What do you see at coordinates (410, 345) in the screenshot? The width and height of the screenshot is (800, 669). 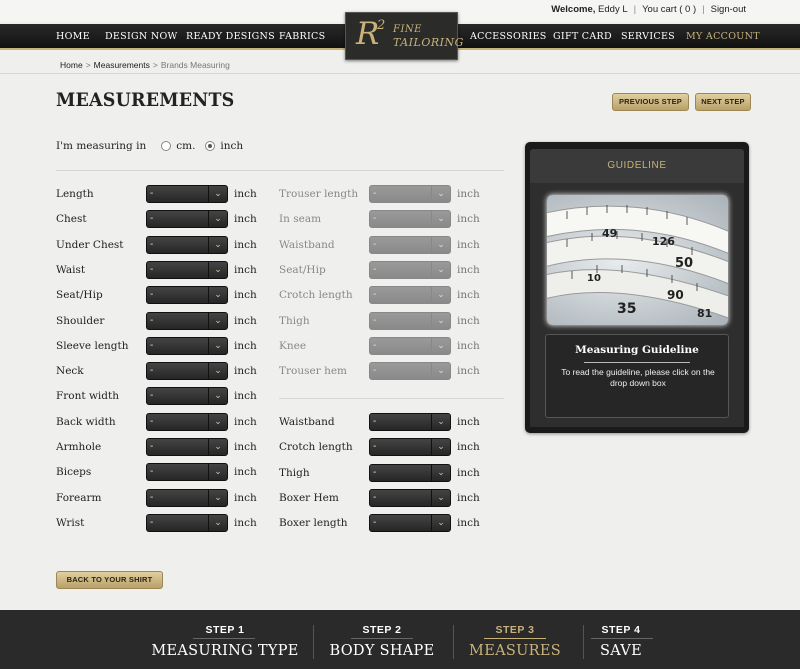 I see `knee-select: - ⌄` at bounding box center [410, 345].